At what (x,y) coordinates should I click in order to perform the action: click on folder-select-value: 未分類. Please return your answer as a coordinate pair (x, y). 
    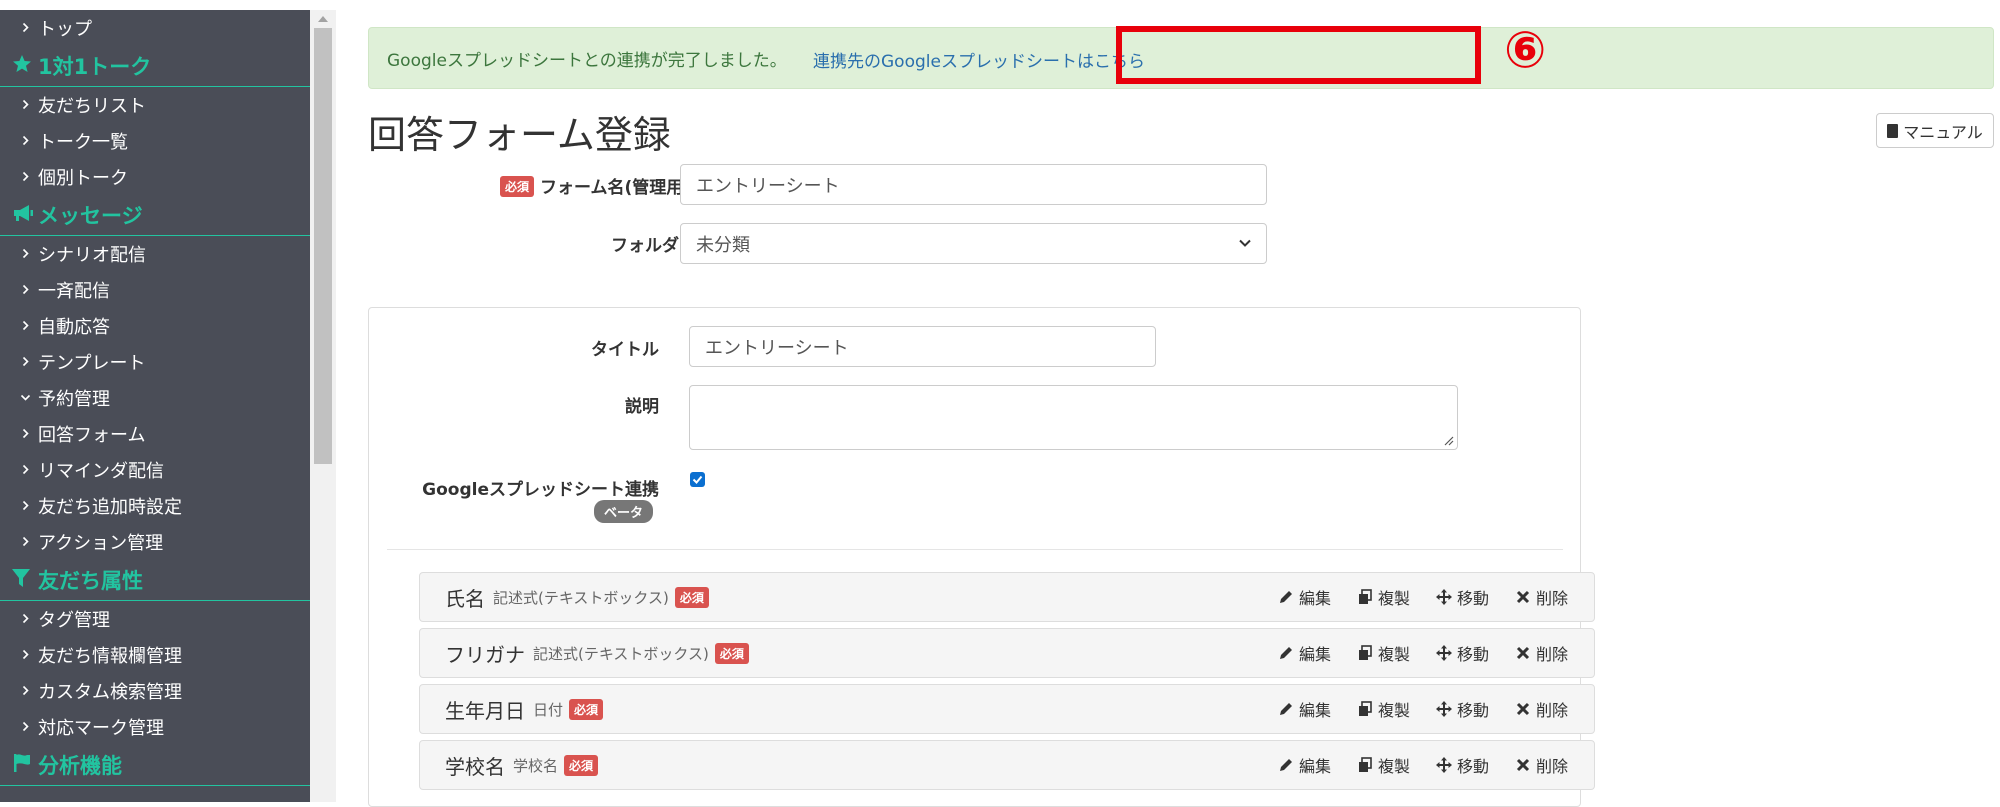
    Looking at the image, I should click on (723, 245).